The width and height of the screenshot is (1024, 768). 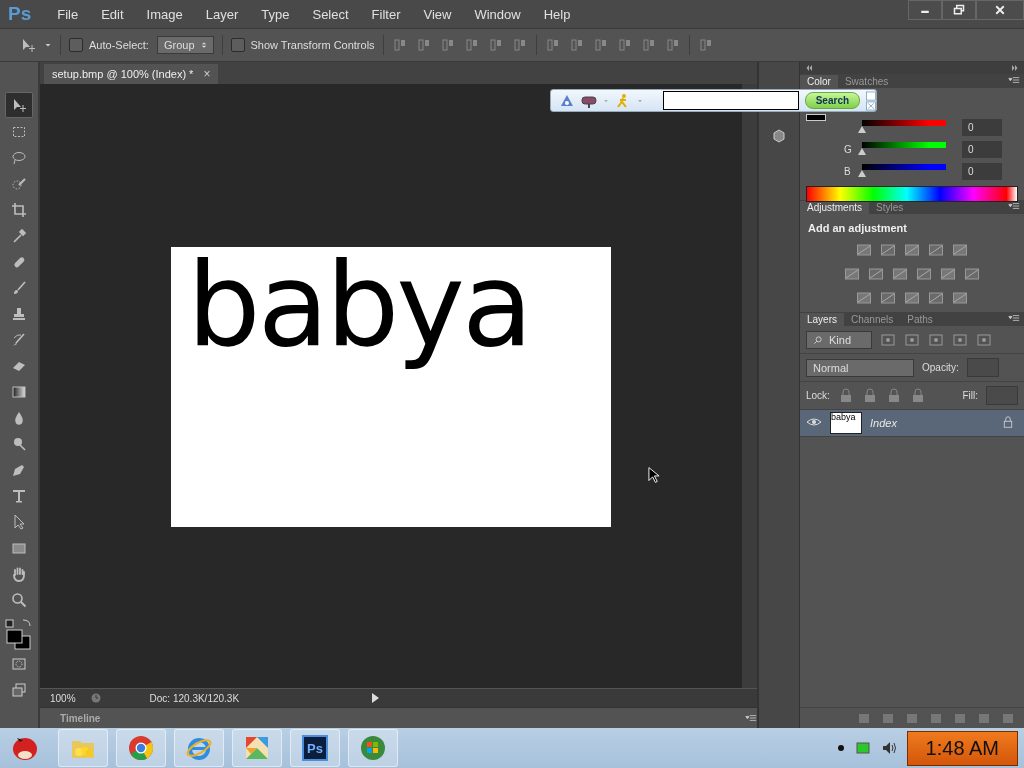 I want to click on channel-label: G, so click(x=848, y=149).